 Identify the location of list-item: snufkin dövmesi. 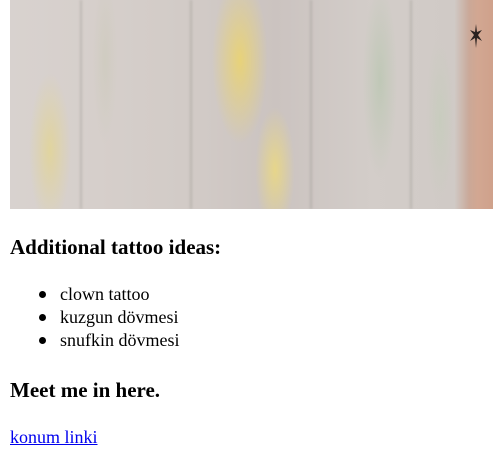
(109, 340).